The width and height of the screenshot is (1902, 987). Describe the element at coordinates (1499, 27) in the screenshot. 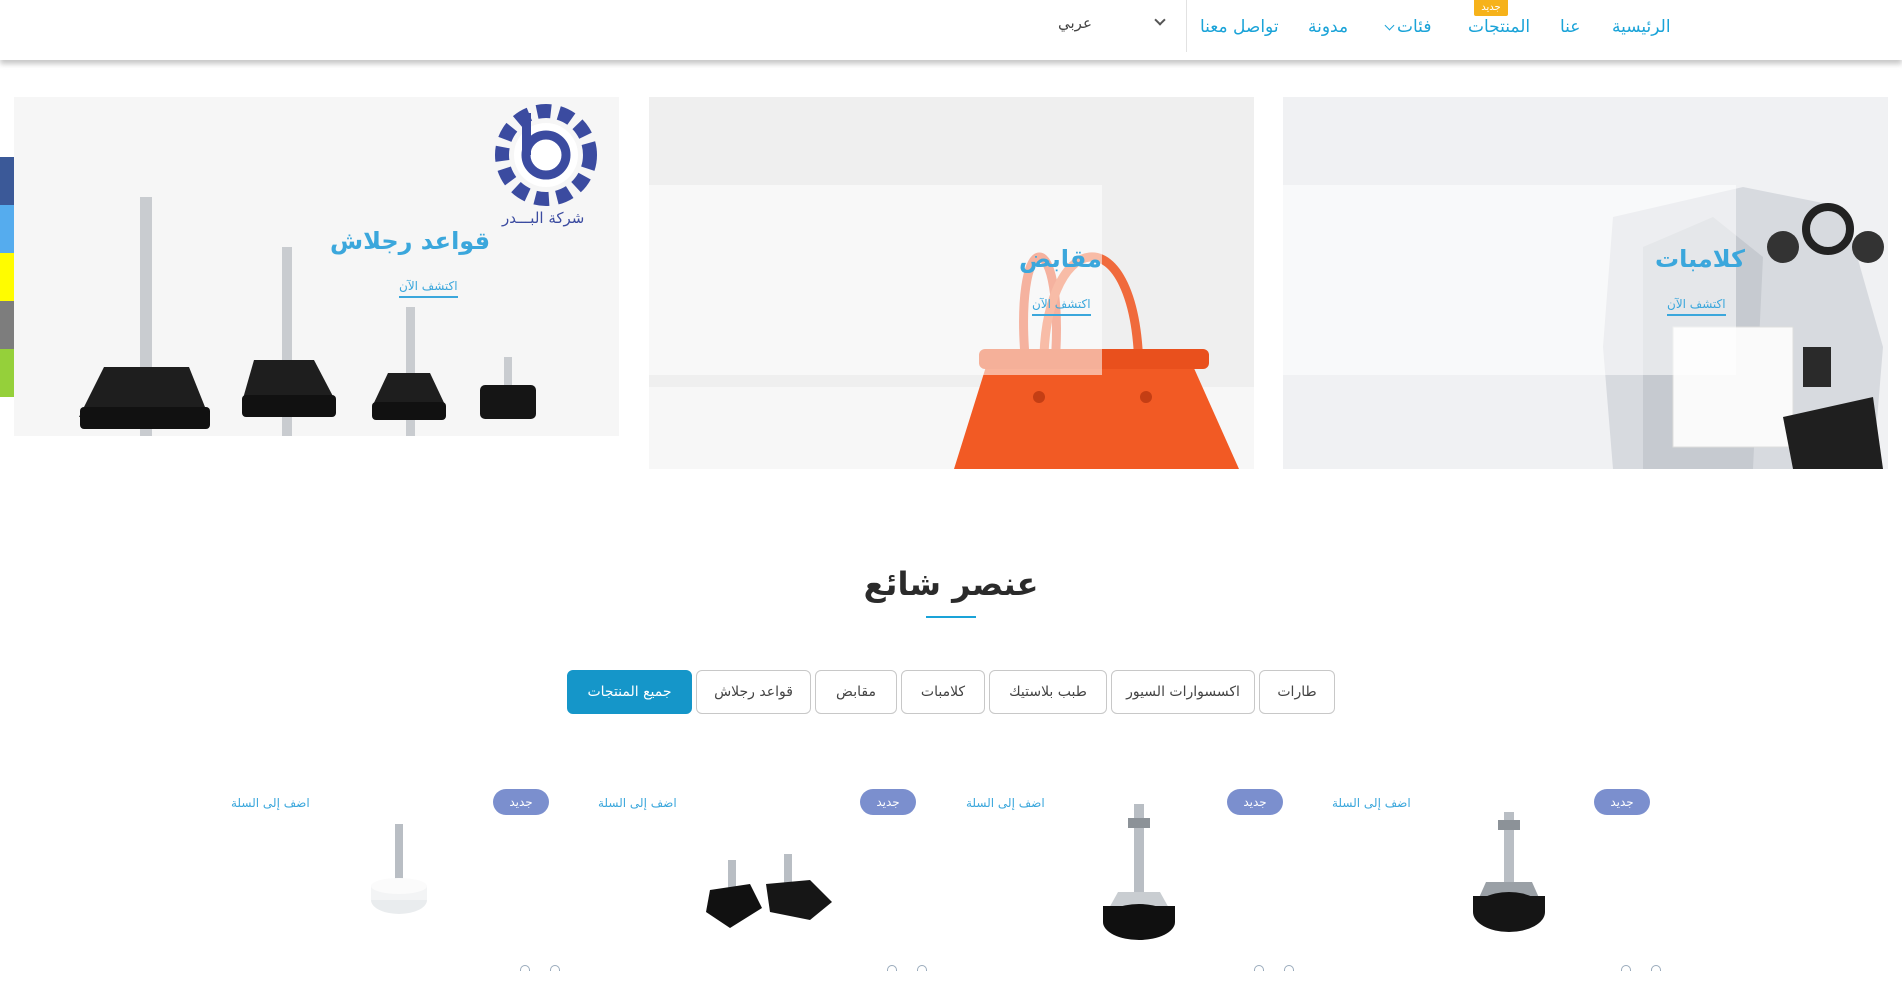

I see `nav-products: المنتجات` at that location.